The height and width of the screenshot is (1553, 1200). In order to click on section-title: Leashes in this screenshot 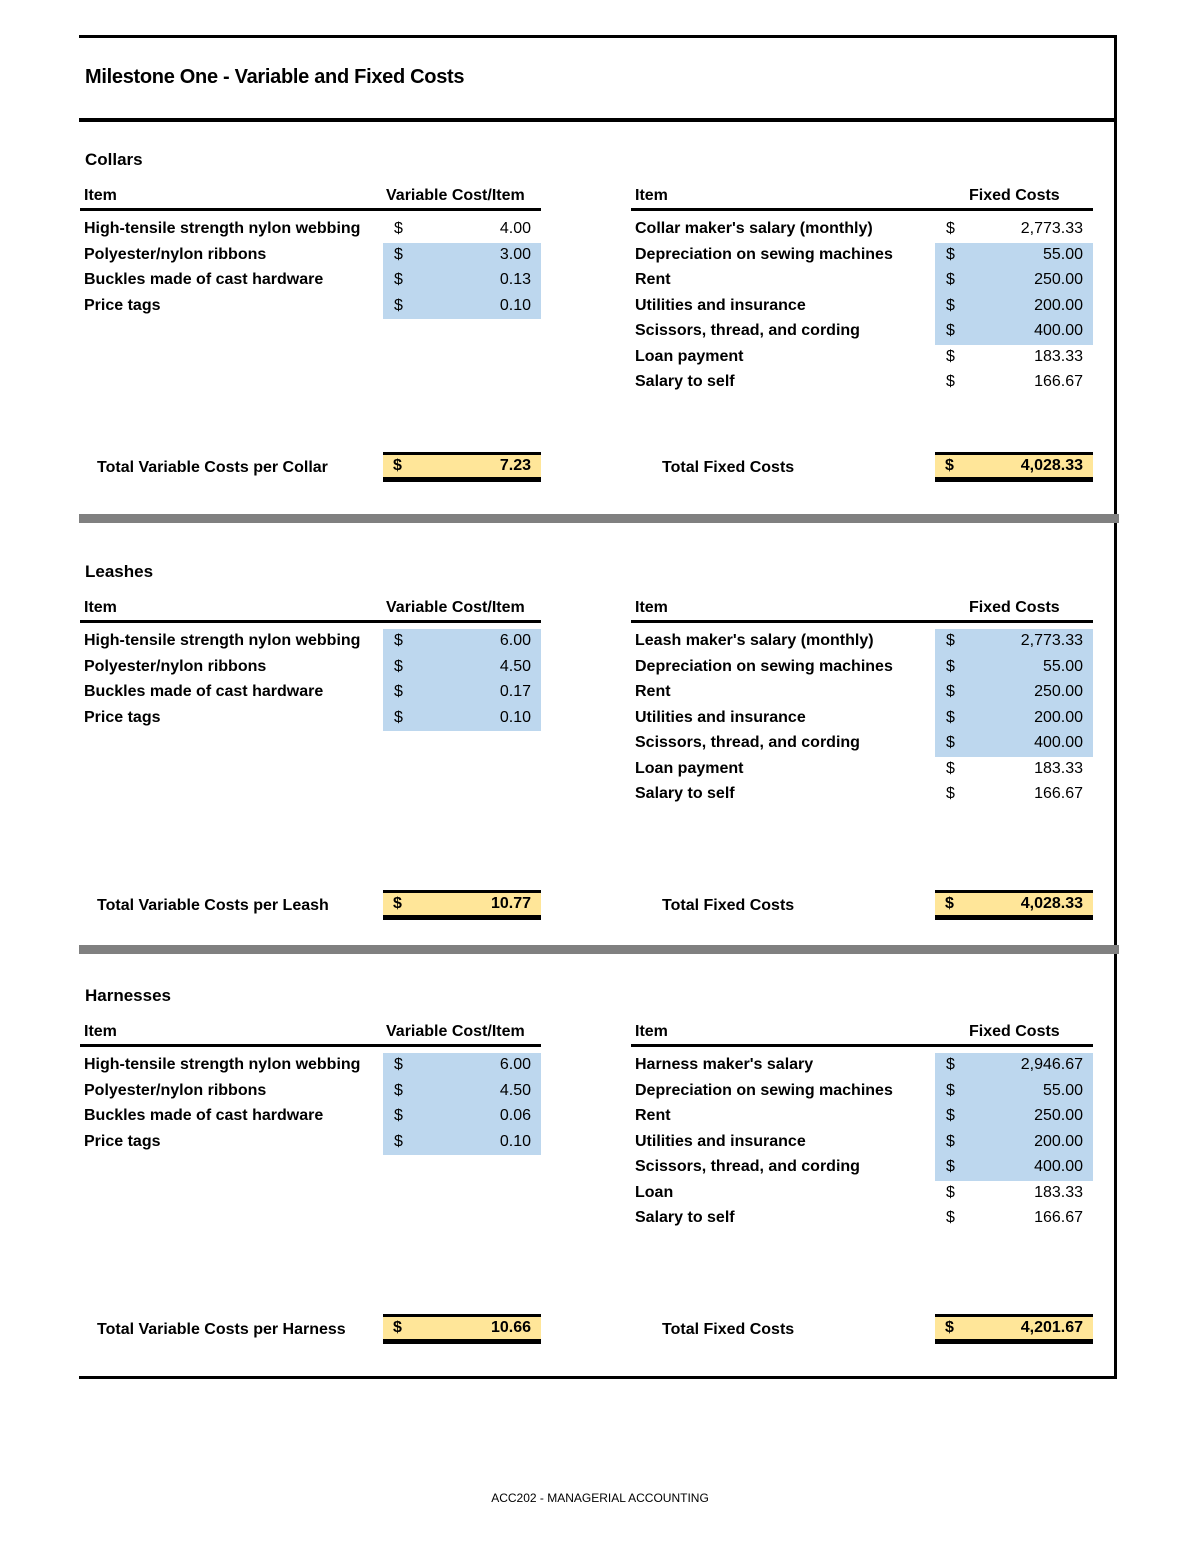, I will do `click(119, 571)`.